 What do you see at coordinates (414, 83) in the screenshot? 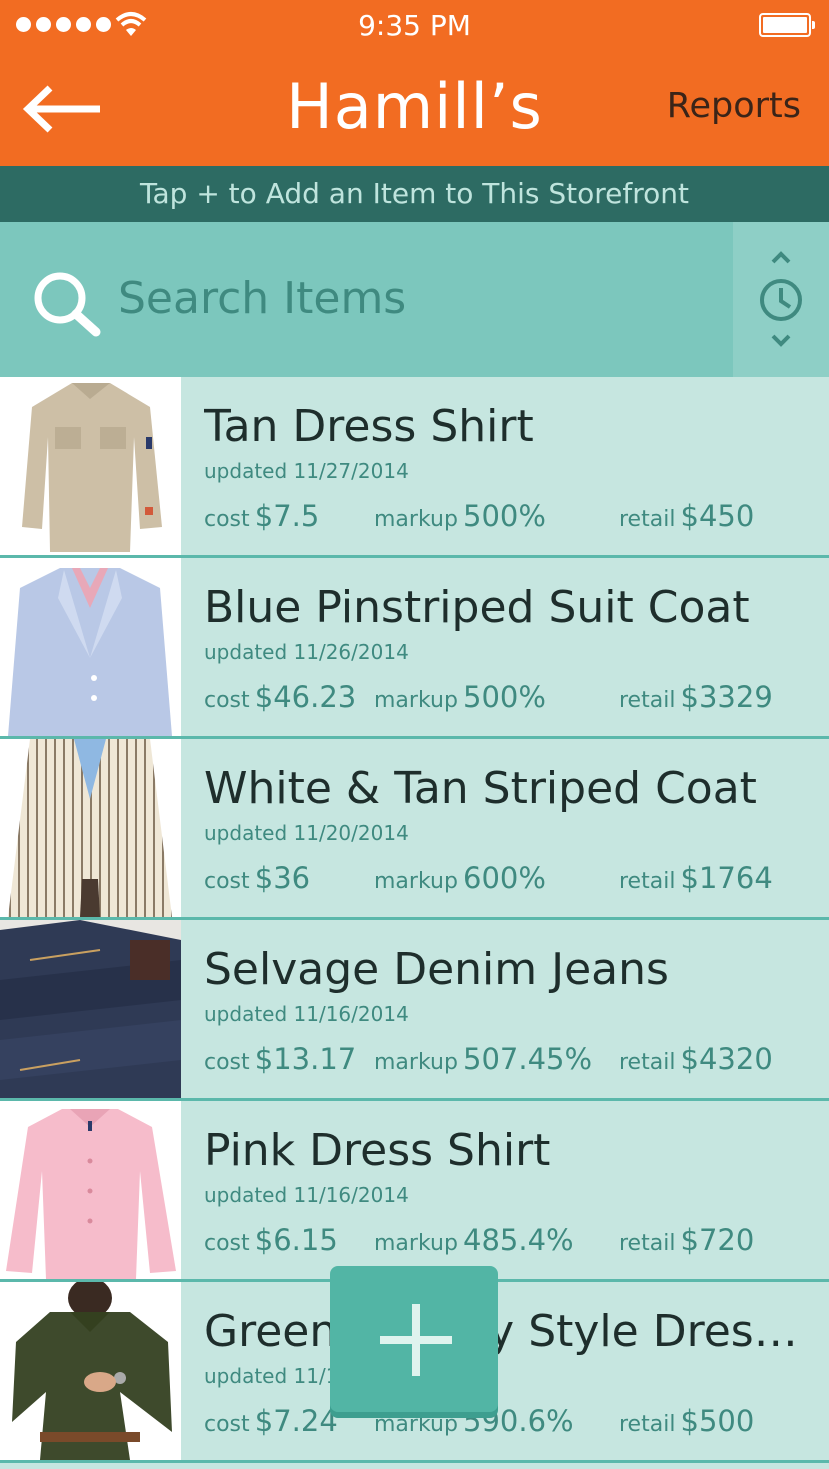
I see `app-header: 9:35 PM Hamill’s Reports` at bounding box center [414, 83].